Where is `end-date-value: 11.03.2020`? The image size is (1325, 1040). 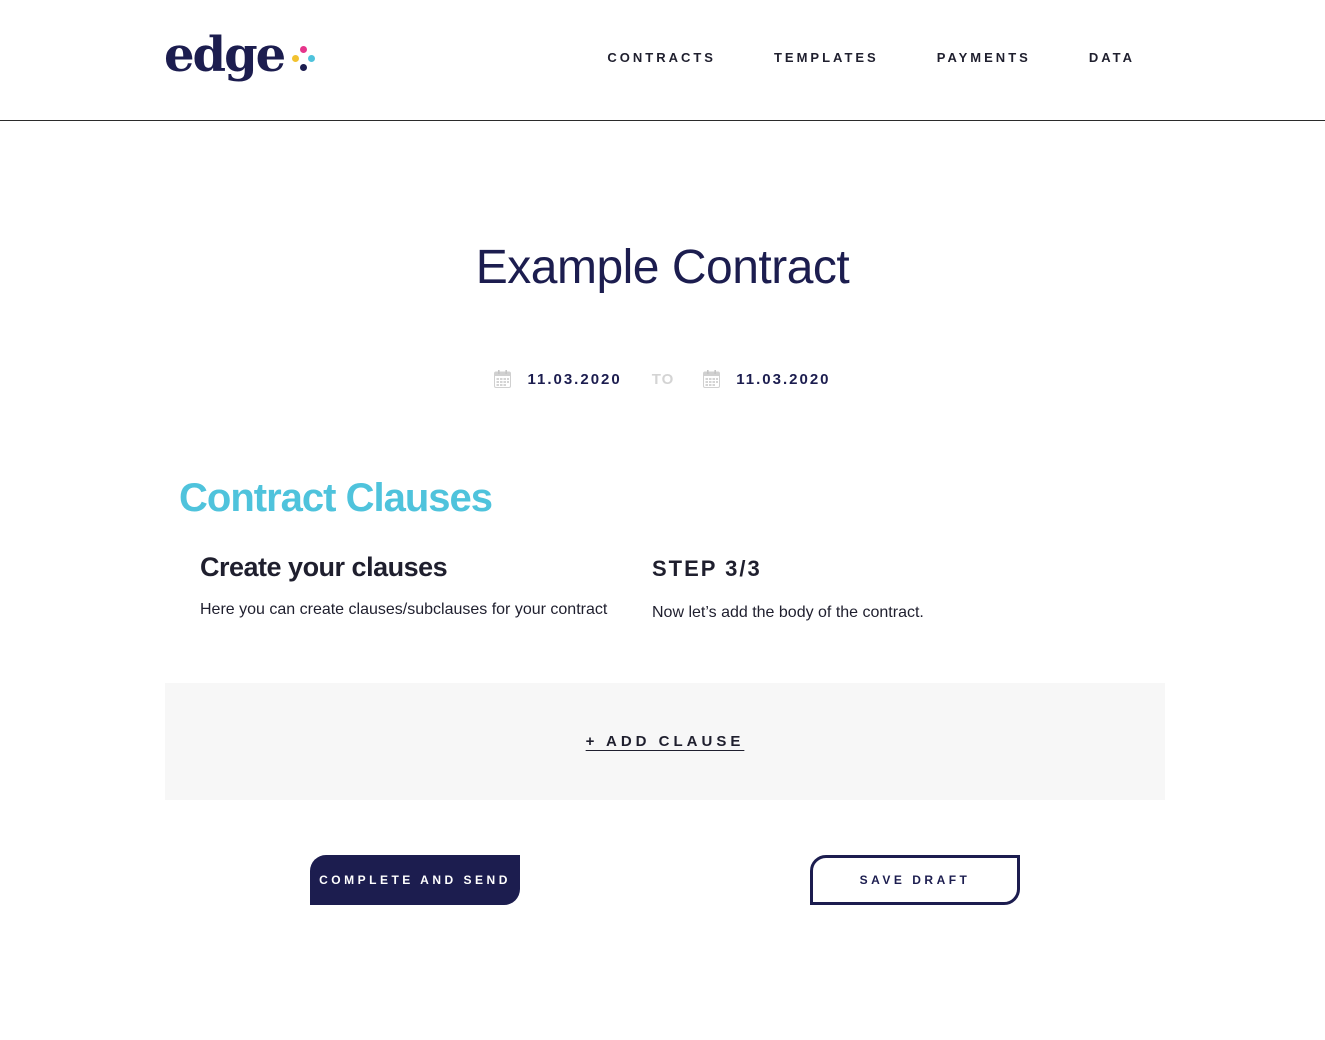 end-date-value: 11.03.2020 is located at coordinates (783, 379).